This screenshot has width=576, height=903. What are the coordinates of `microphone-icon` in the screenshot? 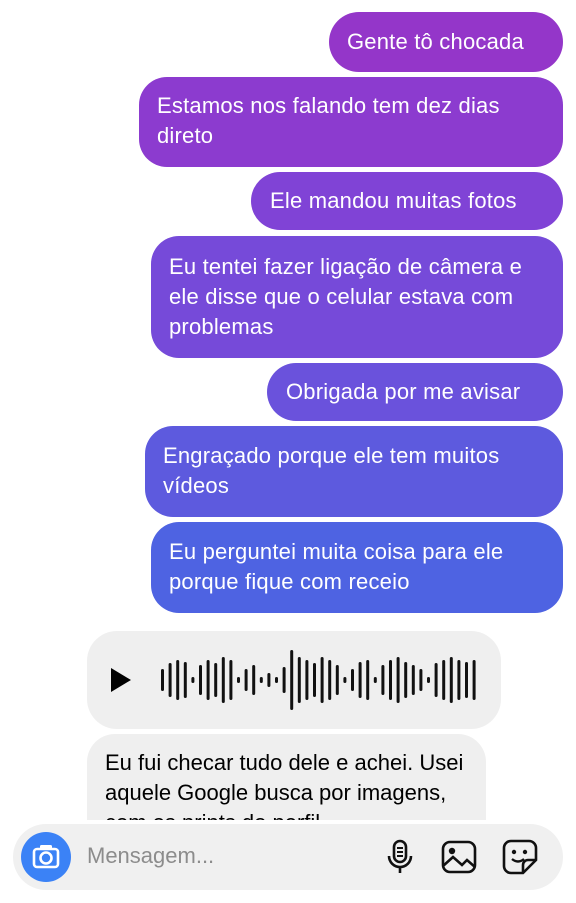 It's located at (400, 856).